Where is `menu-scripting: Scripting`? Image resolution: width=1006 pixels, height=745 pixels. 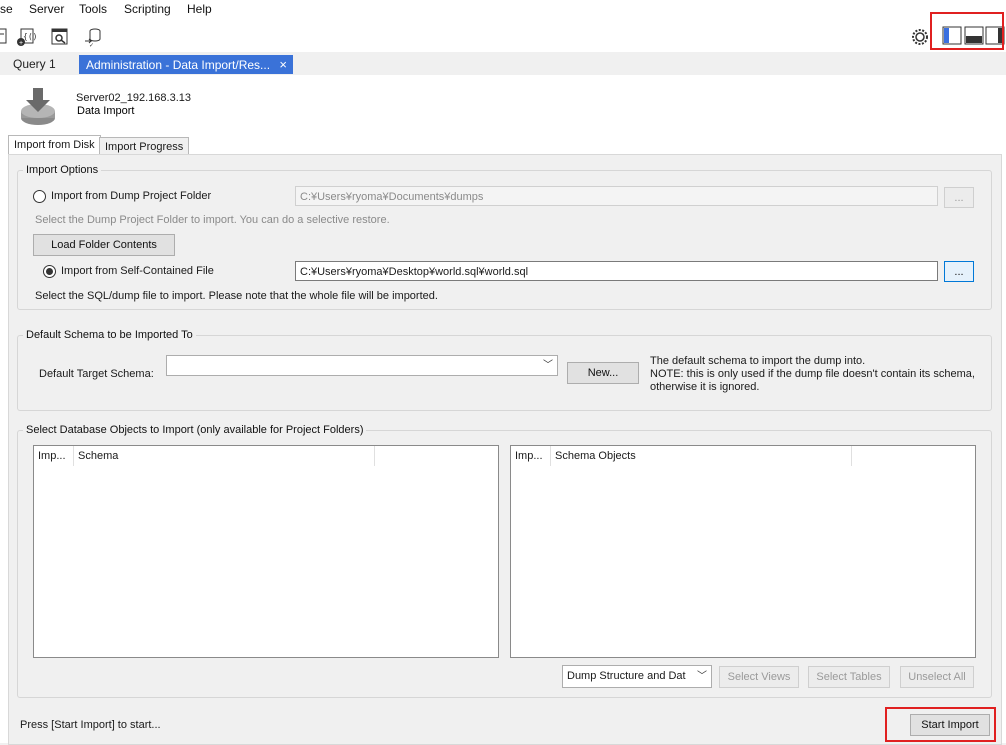
menu-scripting: Scripting is located at coordinates (147, 9).